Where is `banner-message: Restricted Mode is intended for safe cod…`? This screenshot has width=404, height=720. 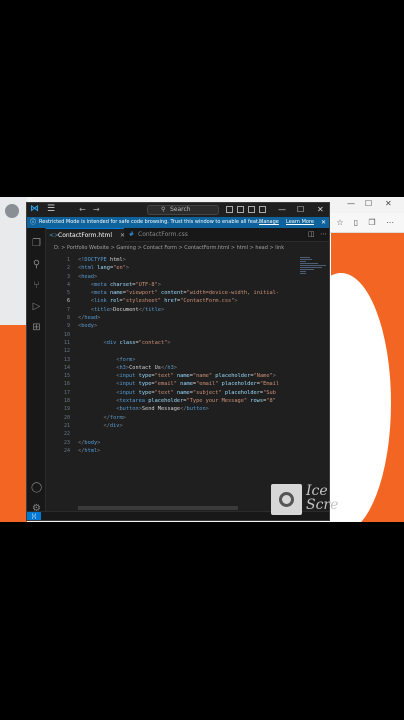
banner-message: Restricted Mode is intended for safe cod… is located at coordinates (151, 222).